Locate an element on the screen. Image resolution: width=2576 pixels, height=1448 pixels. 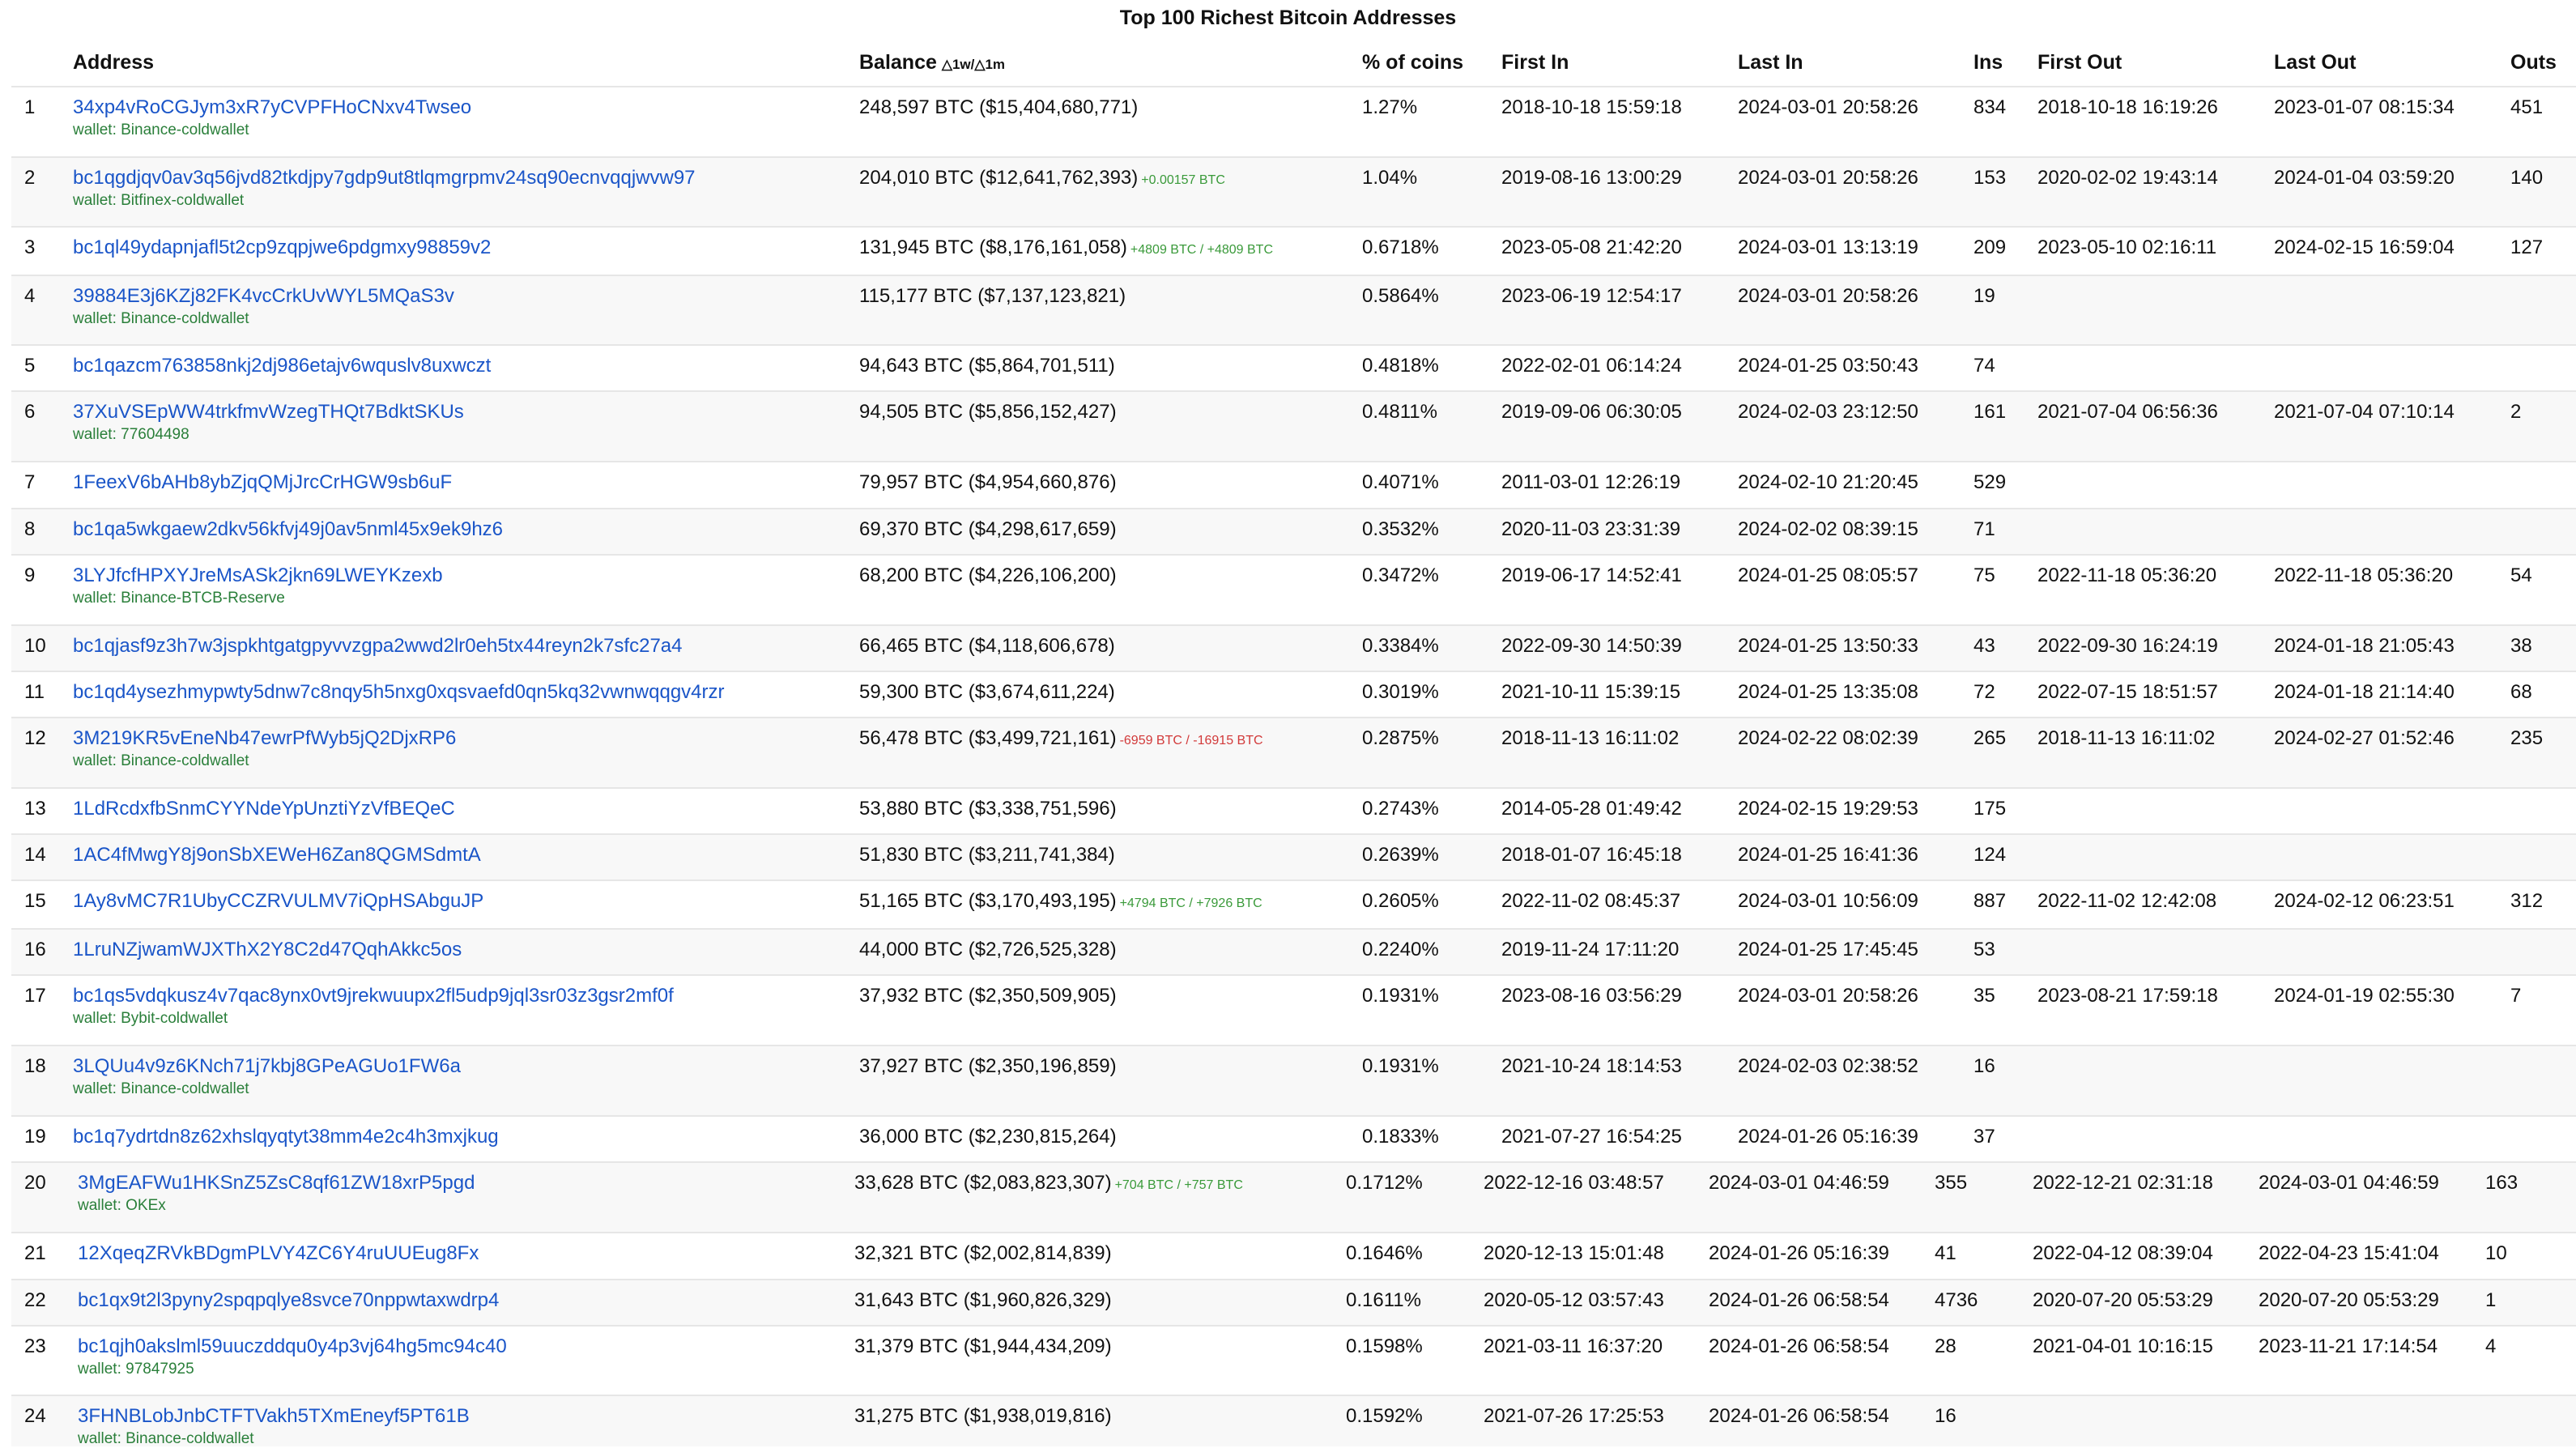
address-link: 34xp4vRoCGJym3xR7yCVPFHoCNxv4Twseo is located at coordinates (272, 108).